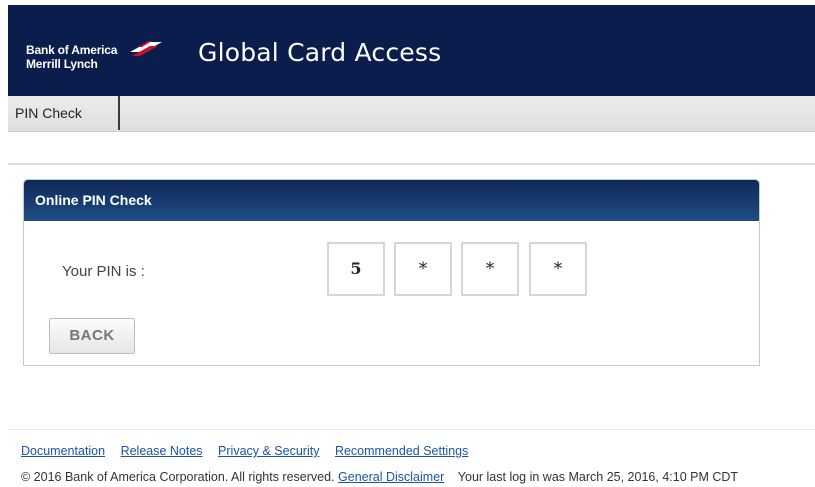 This screenshot has width=815, height=487. What do you see at coordinates (146, 48) in the screenshot?
I see `bank-of-america-flag-icon` at bounding box center [146, 48].